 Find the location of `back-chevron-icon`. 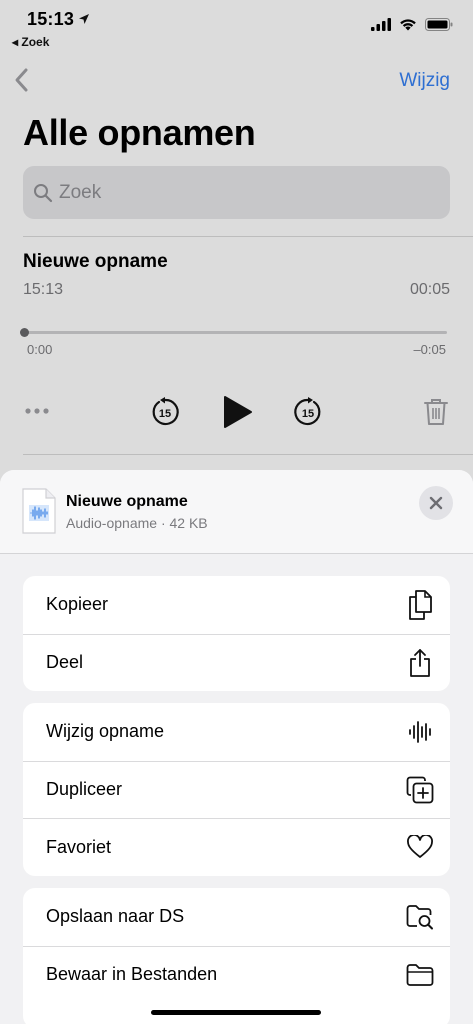

back-chevron-icon is located at coordinates (22, 80).